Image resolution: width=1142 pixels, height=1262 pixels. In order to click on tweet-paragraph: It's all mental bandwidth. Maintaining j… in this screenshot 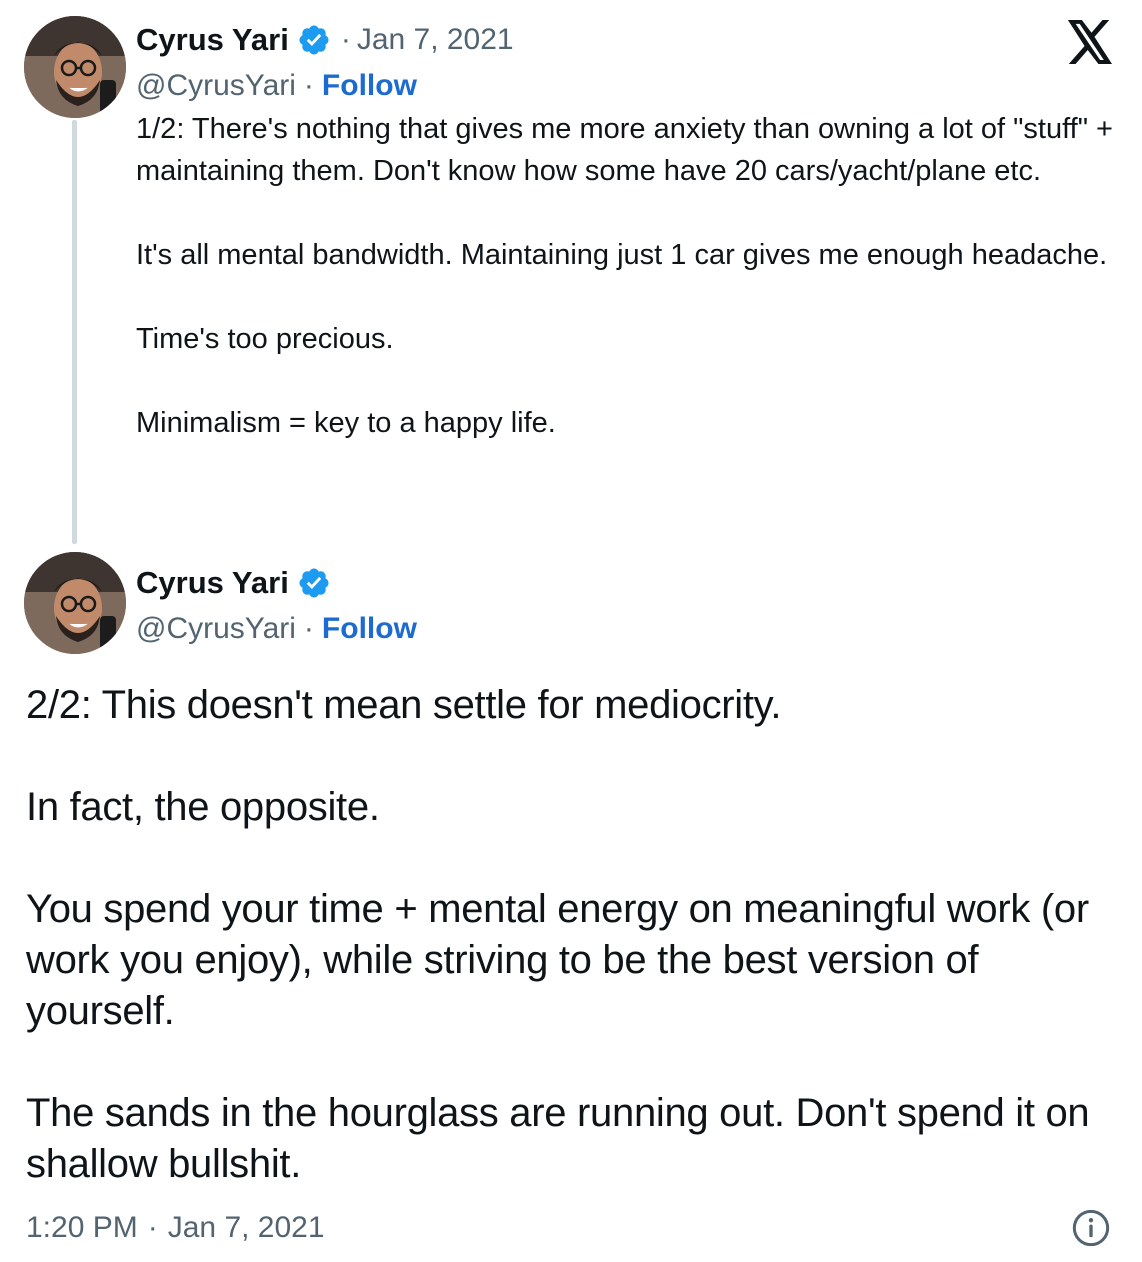, I will do `click(622, 255)`.